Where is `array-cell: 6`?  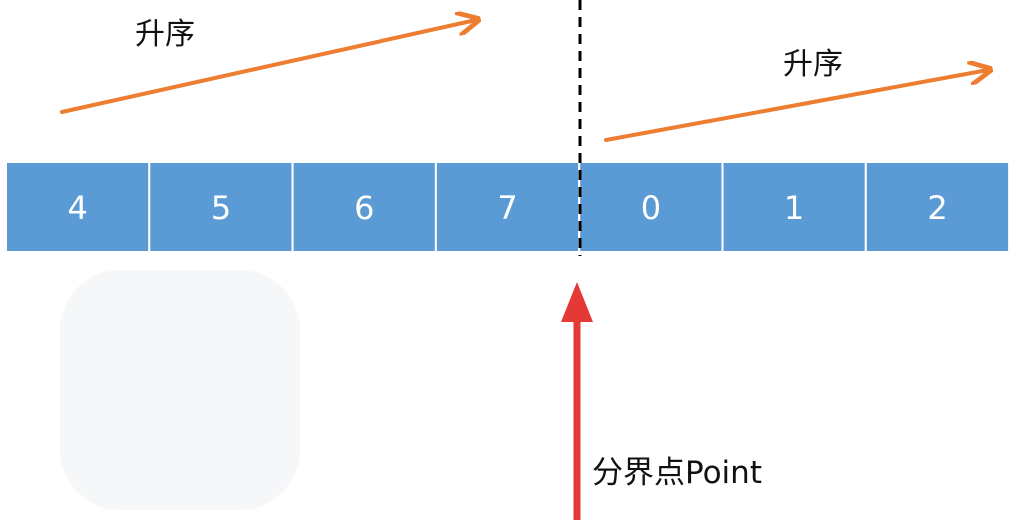 array-cell: 6 is located at coordinates (364, 207).